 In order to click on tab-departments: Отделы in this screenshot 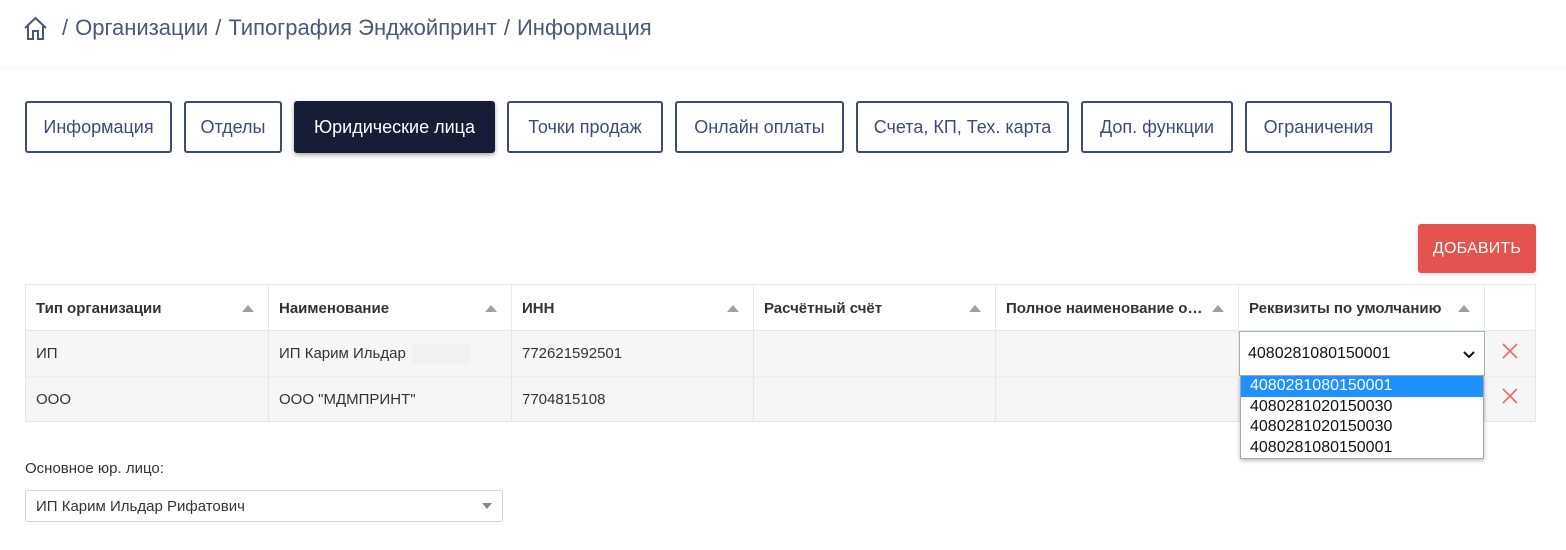, I will do `click(233, 127)`.